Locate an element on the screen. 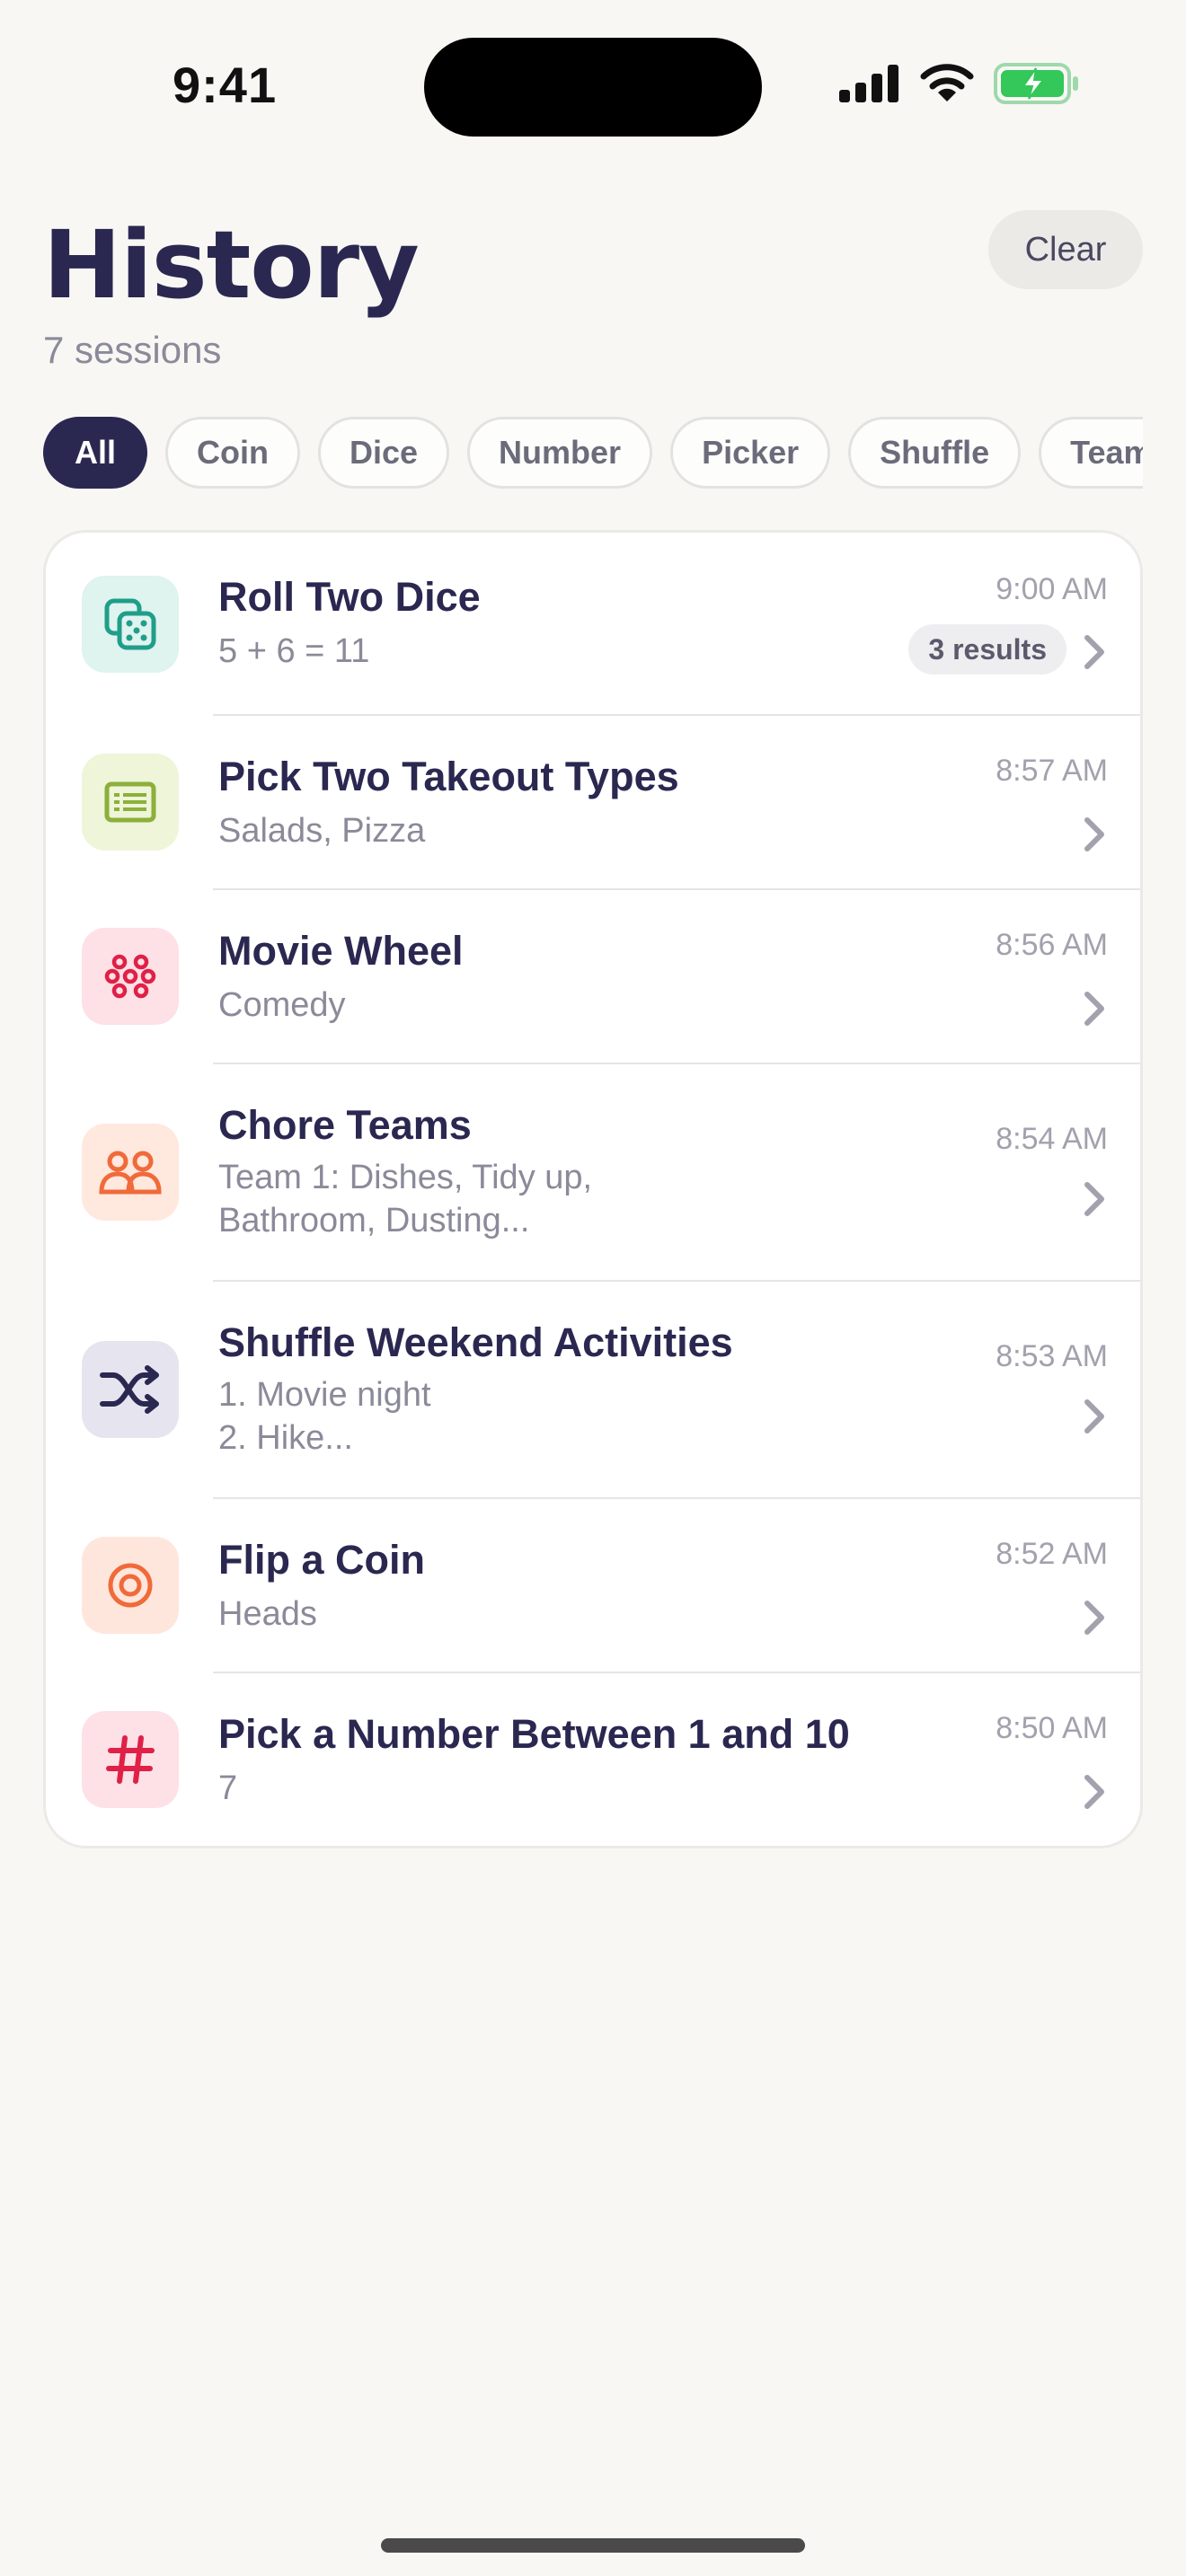 The height and width of the screenshot is (2576, 1186). page-title: History is located at coordinates (231, 265).